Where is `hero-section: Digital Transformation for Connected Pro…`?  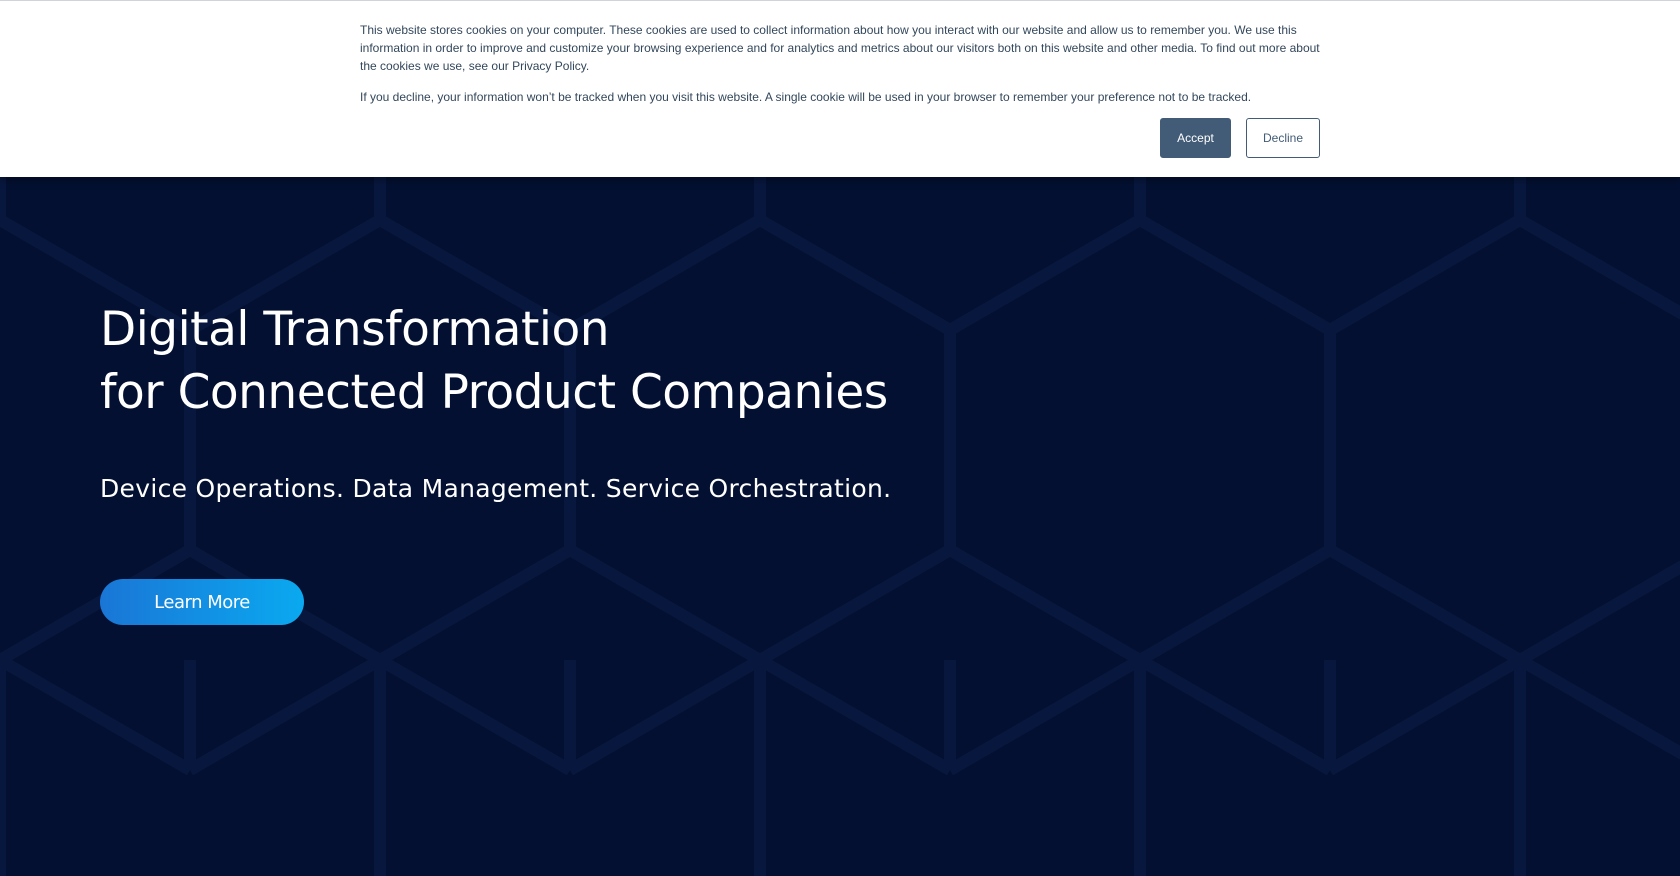 hero-section: Digital Transformation for Connected Pro… is located at coordinates (494, 361).